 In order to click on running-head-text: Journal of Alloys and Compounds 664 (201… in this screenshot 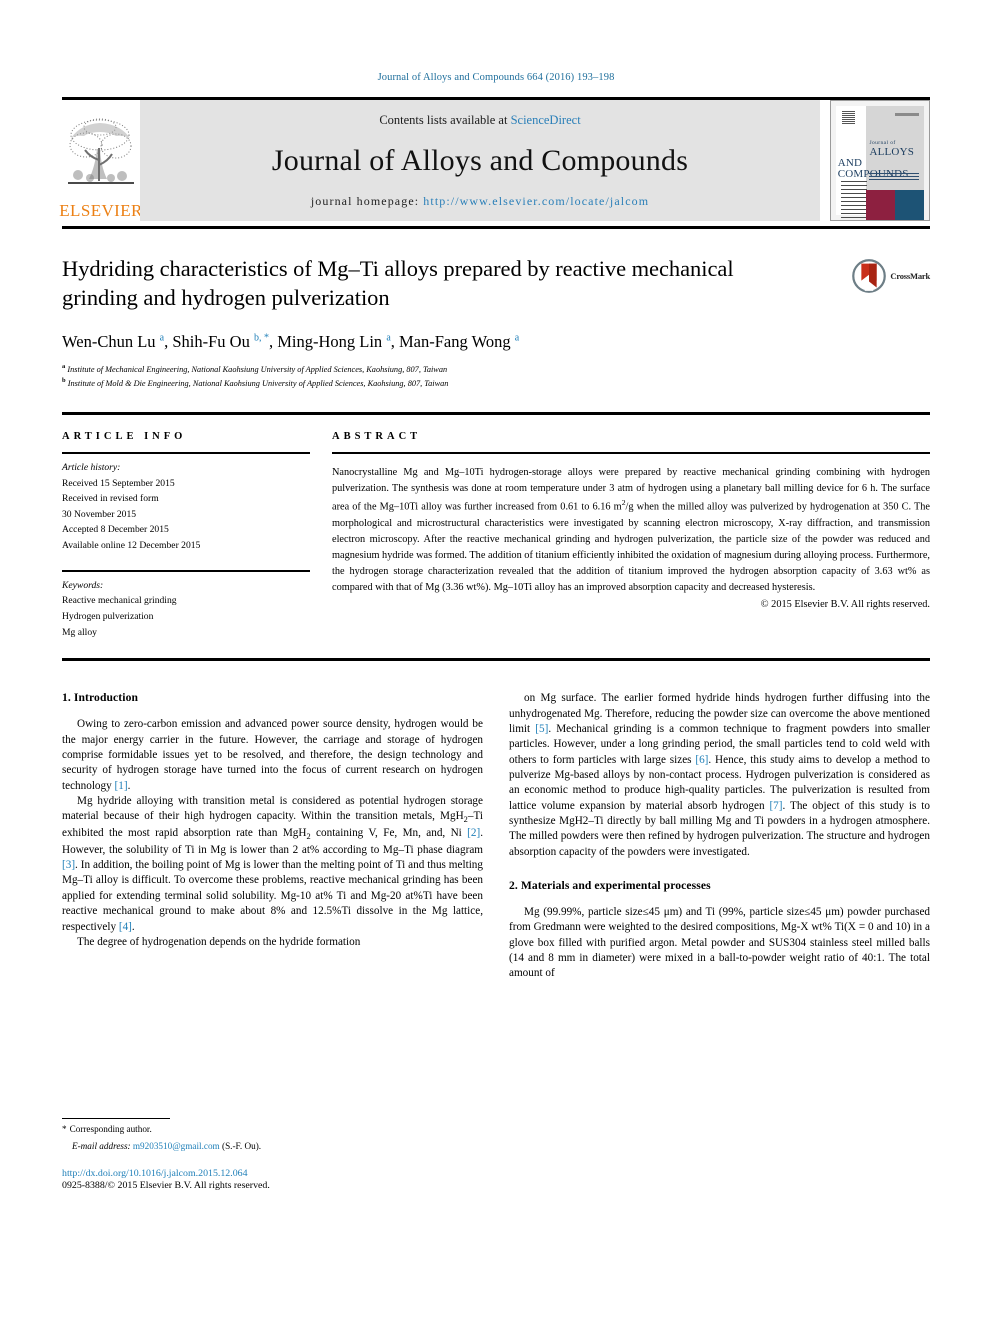, I will do `click(496, 77)`.